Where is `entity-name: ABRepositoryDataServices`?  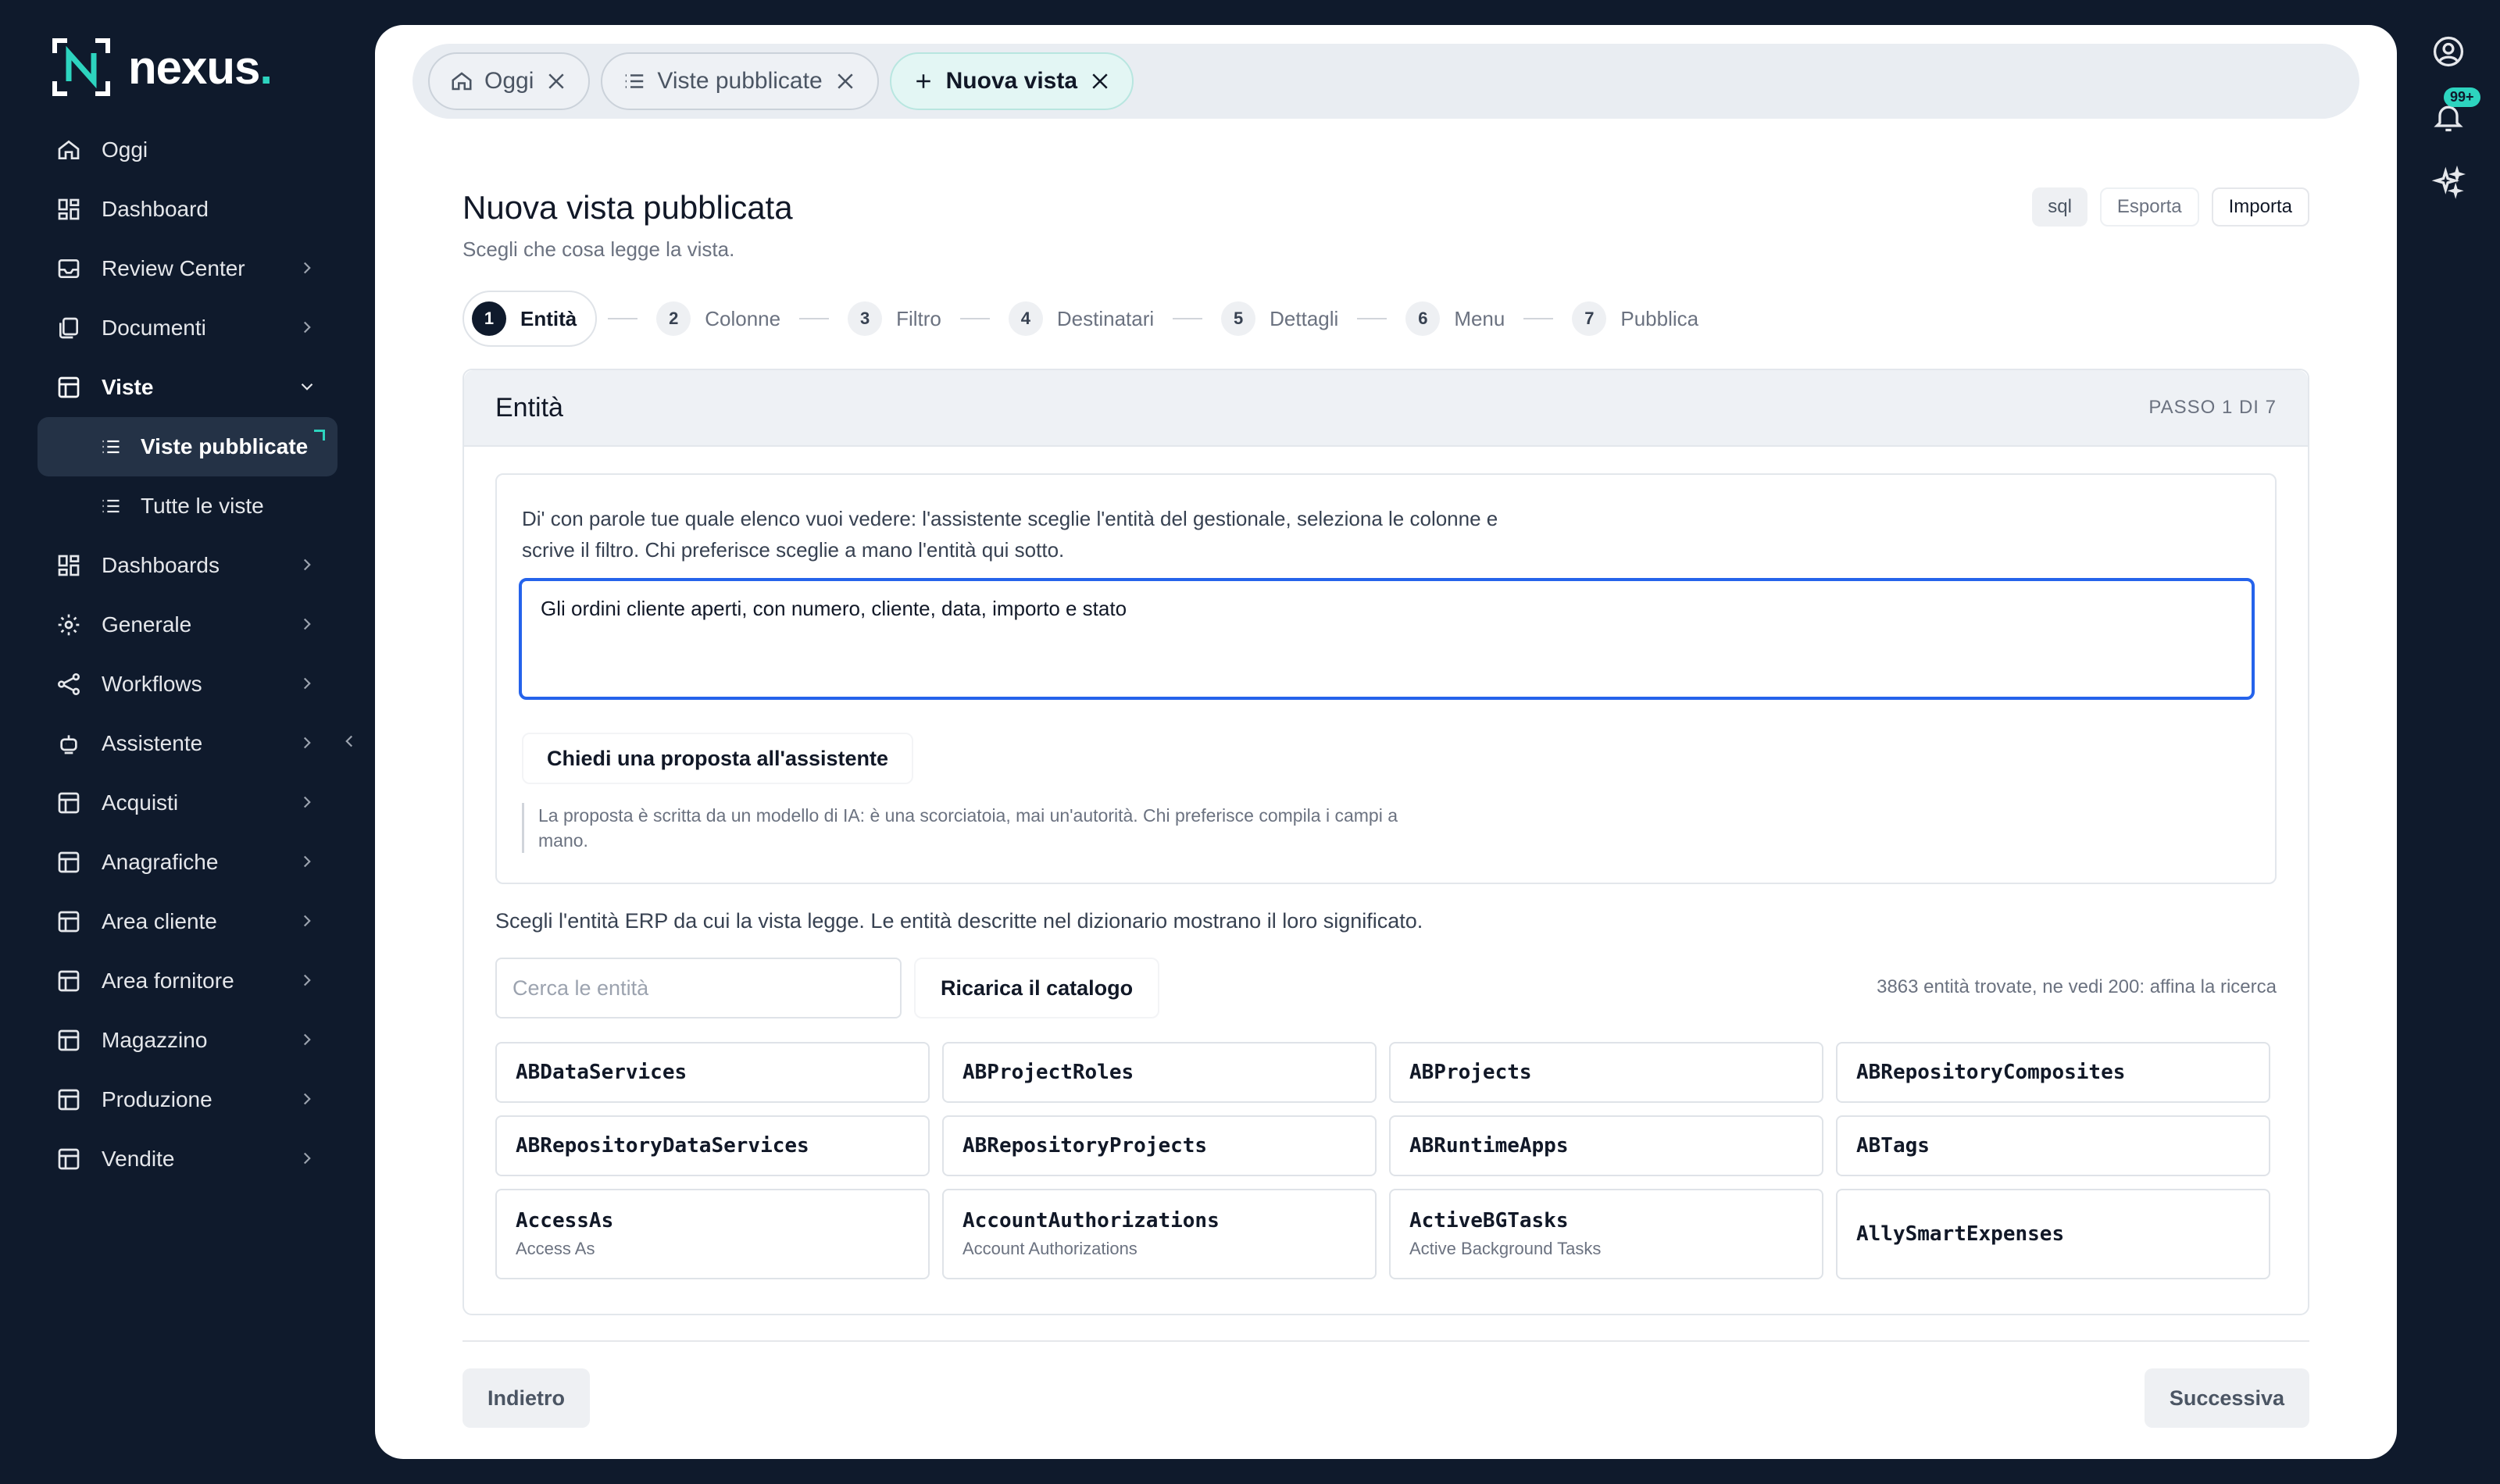
entity-name: ABRepositoryDataServices is located at coordinates (662, 1146).